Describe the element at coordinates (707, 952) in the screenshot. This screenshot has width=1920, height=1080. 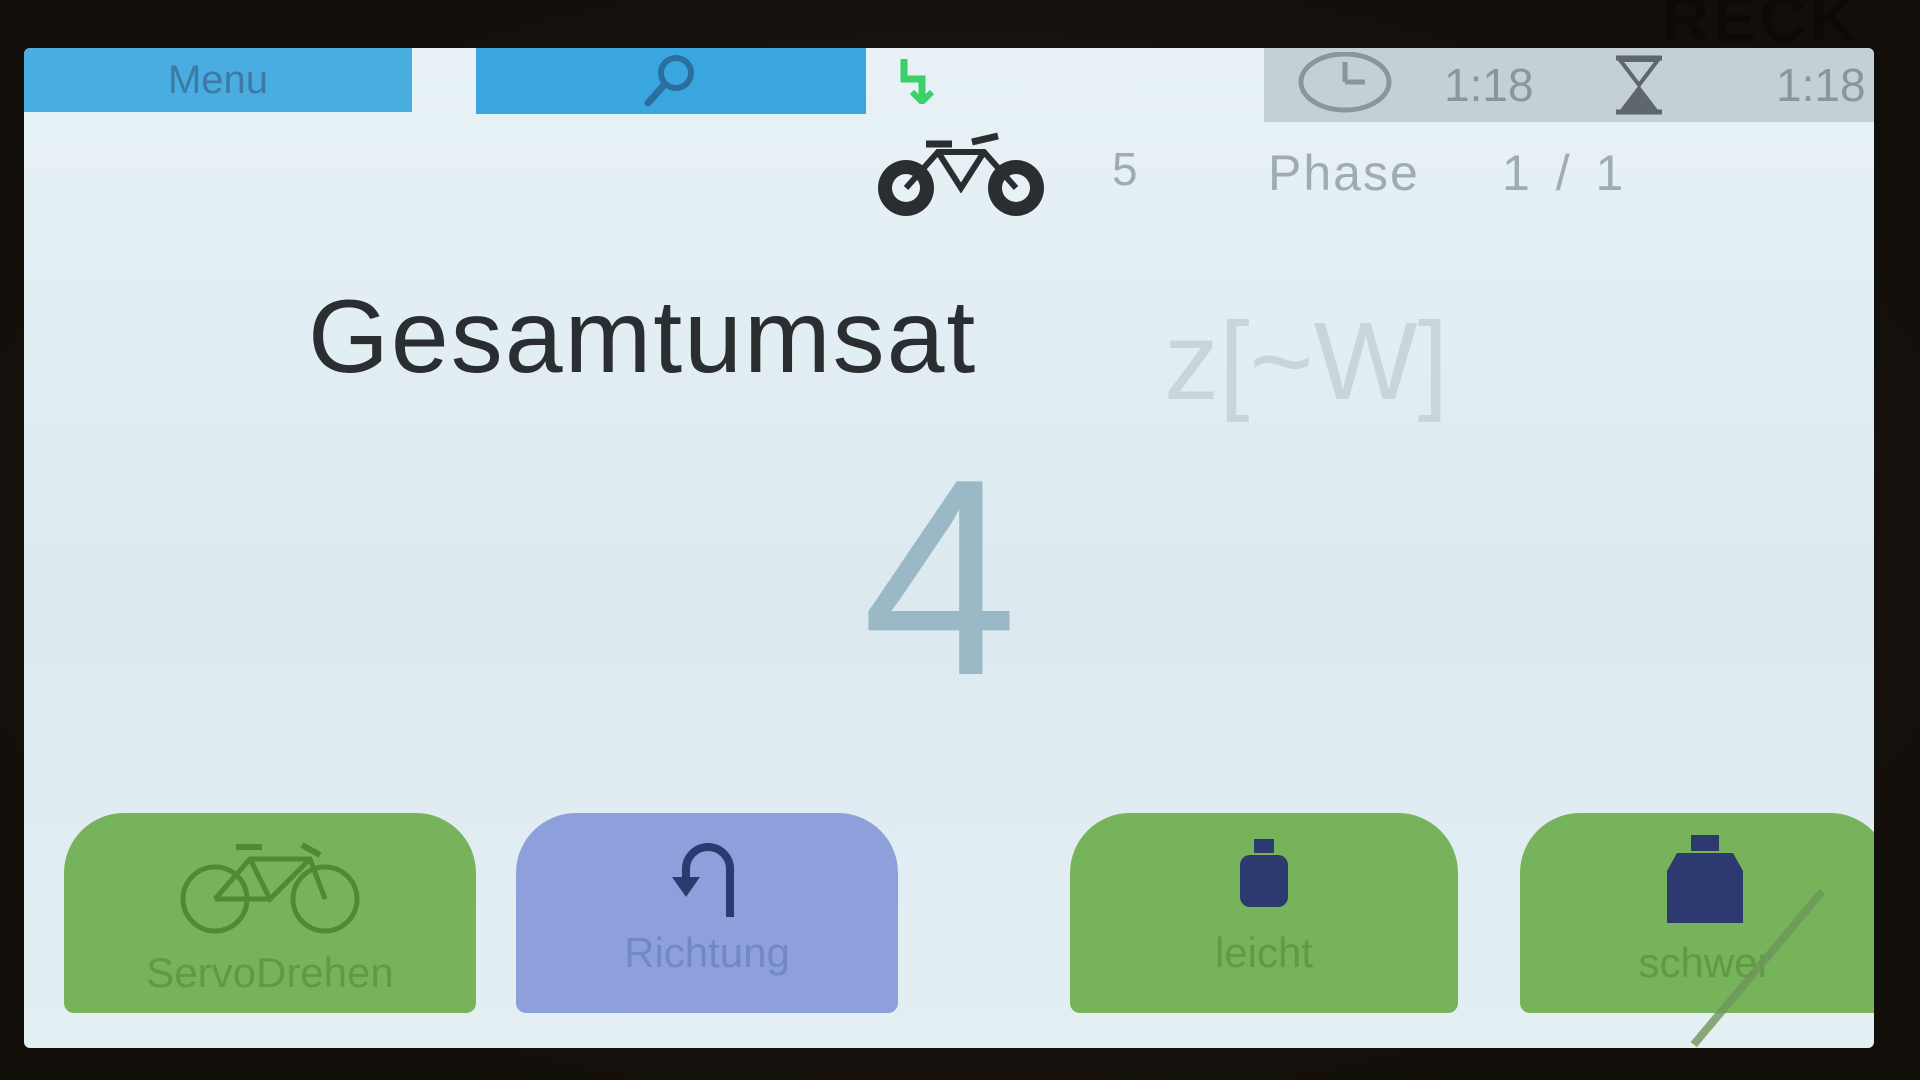
I see `button-label: Richtung` at that location.